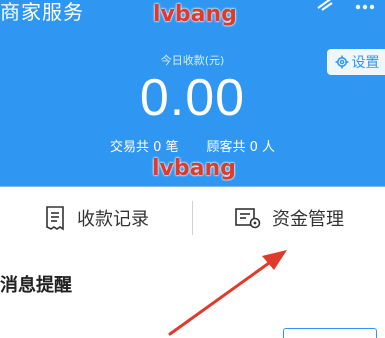 This screenshot has height=338, width=385. Describe the element at coordinates (330, 333) in the screenshot. I see `notice-item-button` at that location.